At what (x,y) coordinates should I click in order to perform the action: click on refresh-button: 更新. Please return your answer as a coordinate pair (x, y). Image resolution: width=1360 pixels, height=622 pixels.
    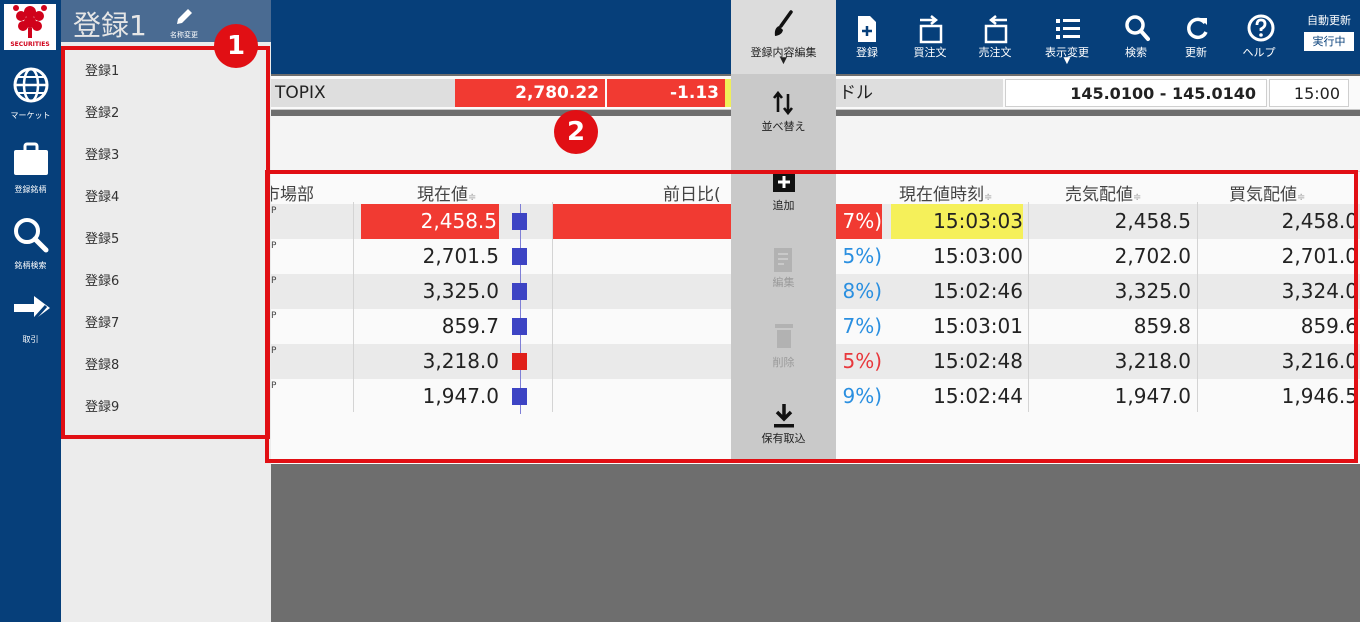
    Looking at the image, I should click on (1196, 40).